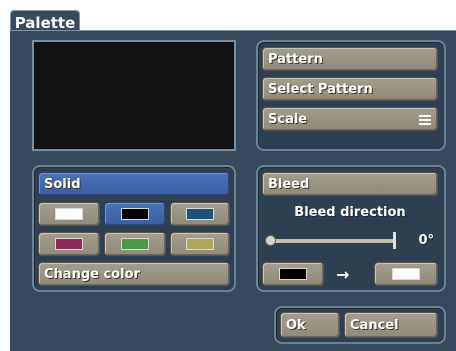  What do you see at coordinates (426, 240) in the screenshot?
I see `bleed-direction-value: 0°` at bounding box center [426, 240].